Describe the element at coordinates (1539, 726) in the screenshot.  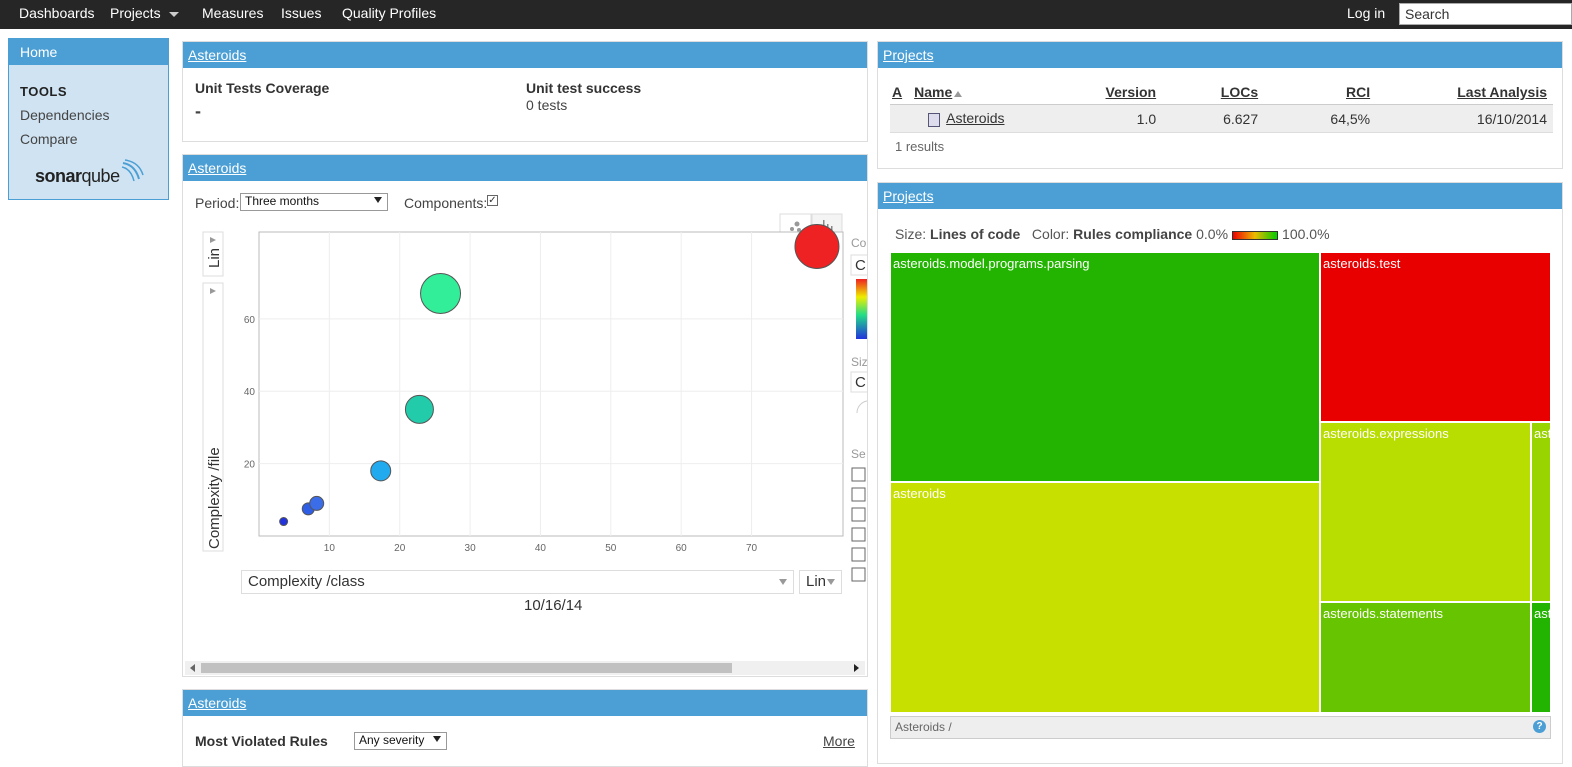
I see `help-icon: ?` at that location.